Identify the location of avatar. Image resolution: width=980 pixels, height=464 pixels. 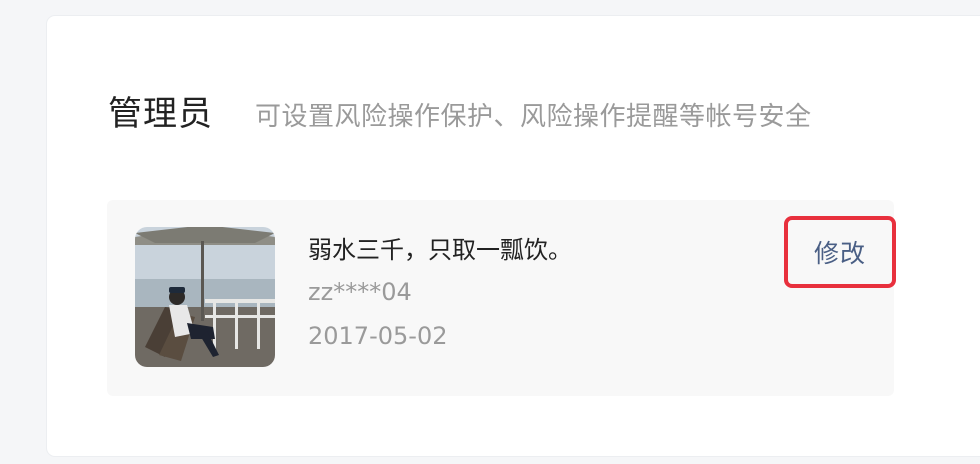
(205, 297).